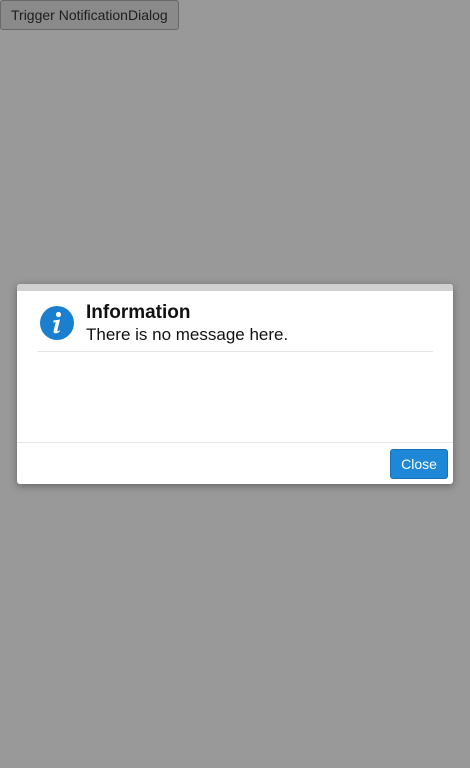  Describe the element at coordinates (138, 312) in the screenshot. I see `dialog-title: Information` at that location.